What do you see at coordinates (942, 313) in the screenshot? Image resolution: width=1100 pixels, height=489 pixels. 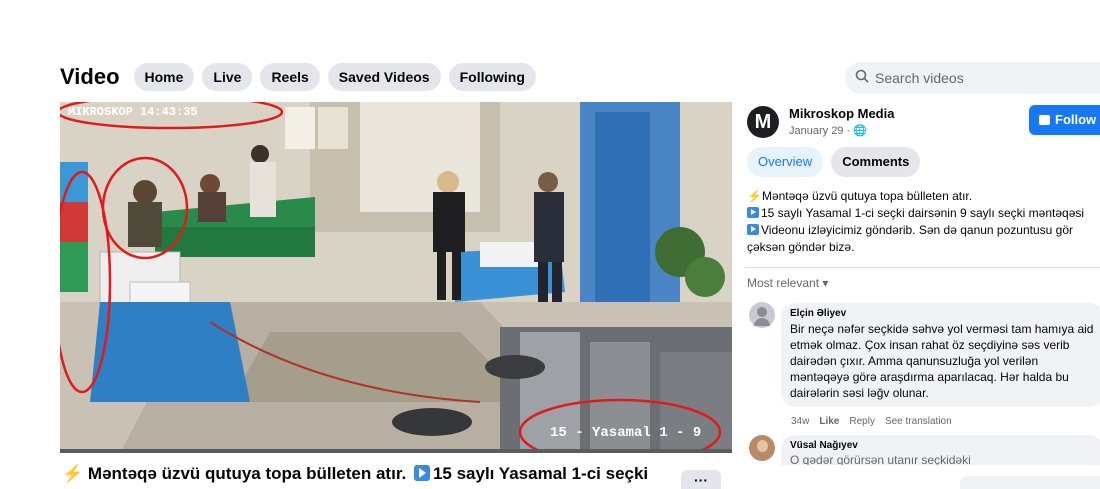 I see `comment-author: Elçin Əliyev` at bounding box center [942, 313].